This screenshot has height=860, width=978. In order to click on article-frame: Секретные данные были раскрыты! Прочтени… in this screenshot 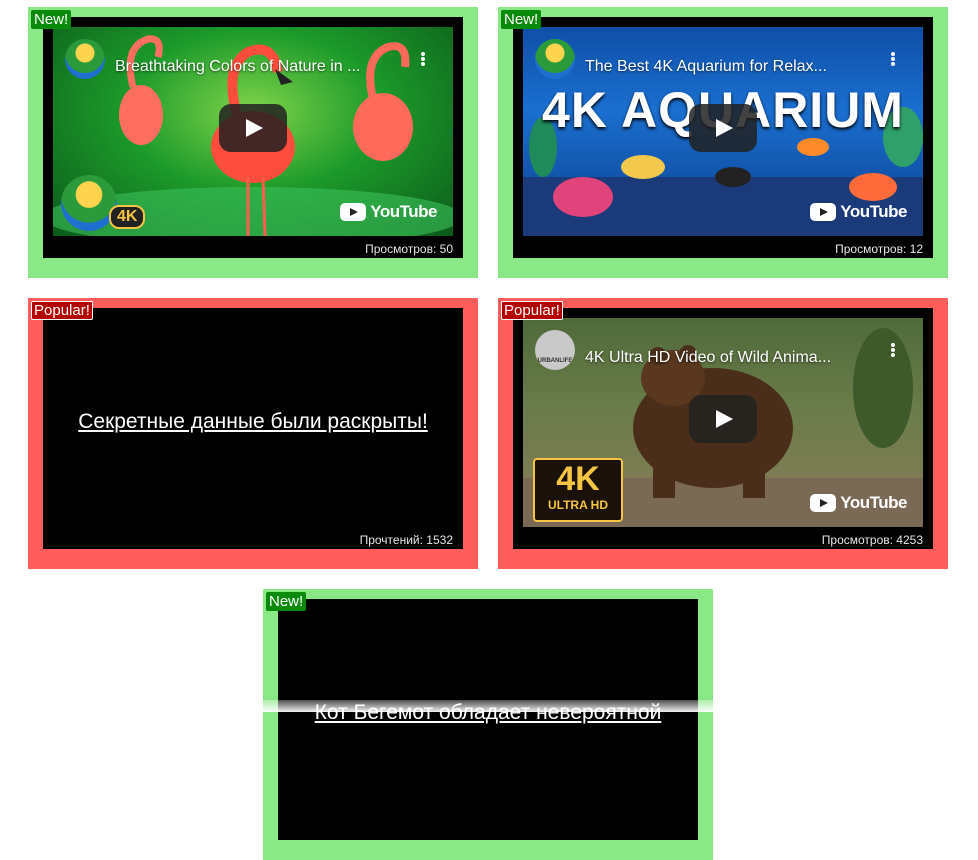, I will do `click(253, 428)`.